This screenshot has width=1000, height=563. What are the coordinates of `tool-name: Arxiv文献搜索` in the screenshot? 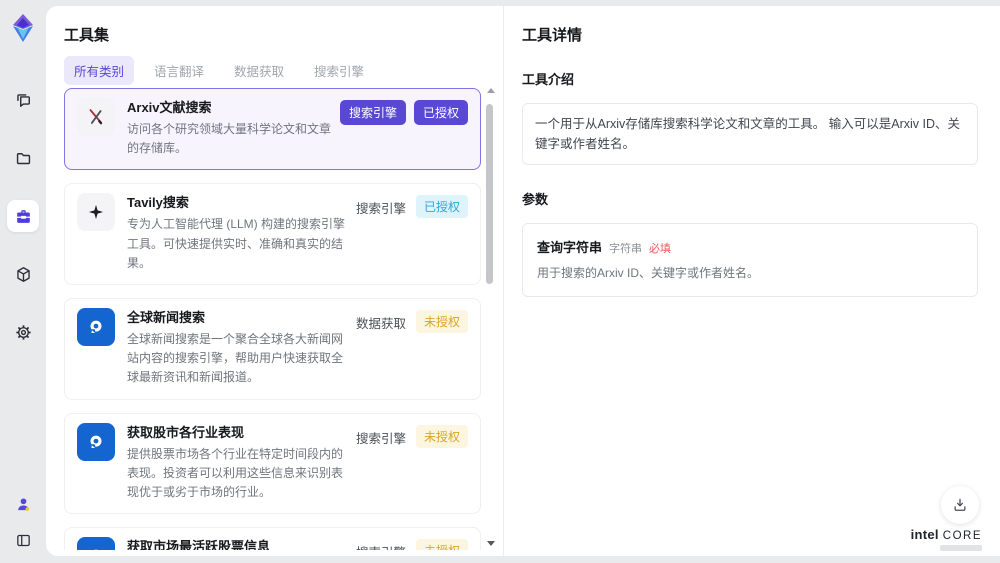 It's located at (169, 107).